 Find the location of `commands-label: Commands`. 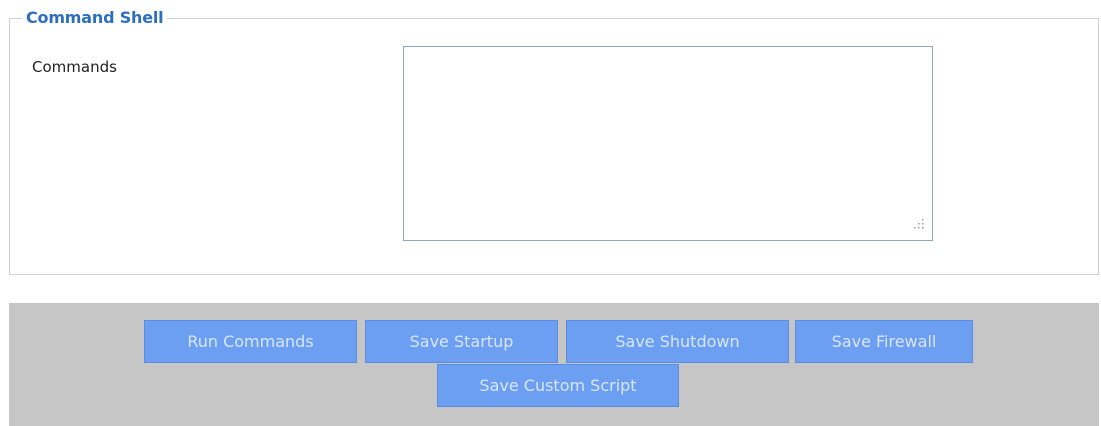

commands-label: Commands is located at coordinates (74, 67).